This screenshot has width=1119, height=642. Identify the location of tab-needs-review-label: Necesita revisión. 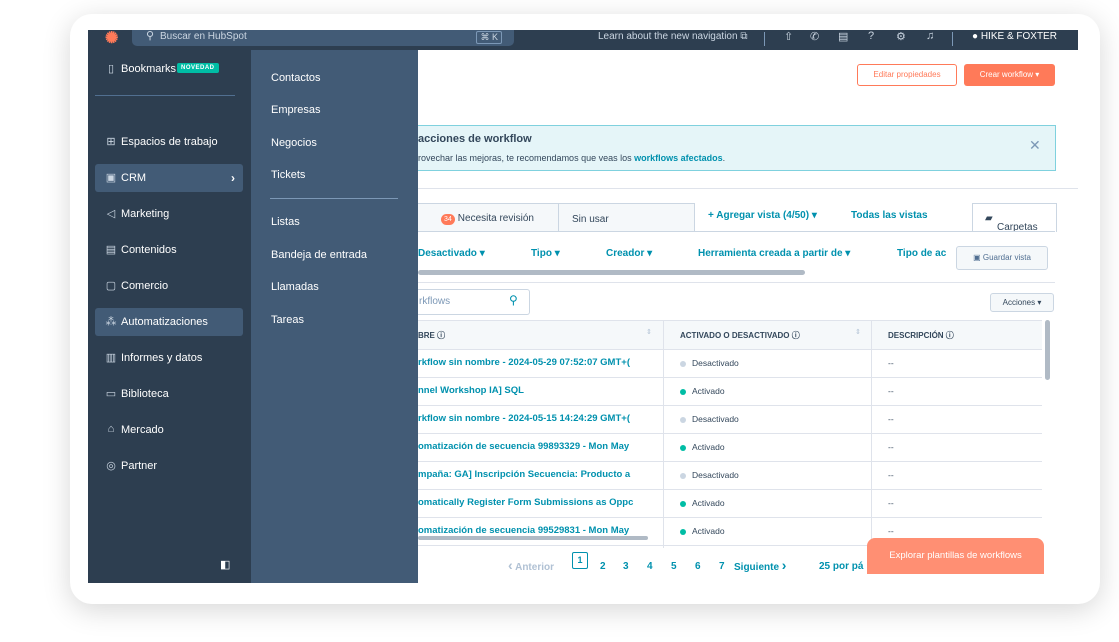
(495, 218).